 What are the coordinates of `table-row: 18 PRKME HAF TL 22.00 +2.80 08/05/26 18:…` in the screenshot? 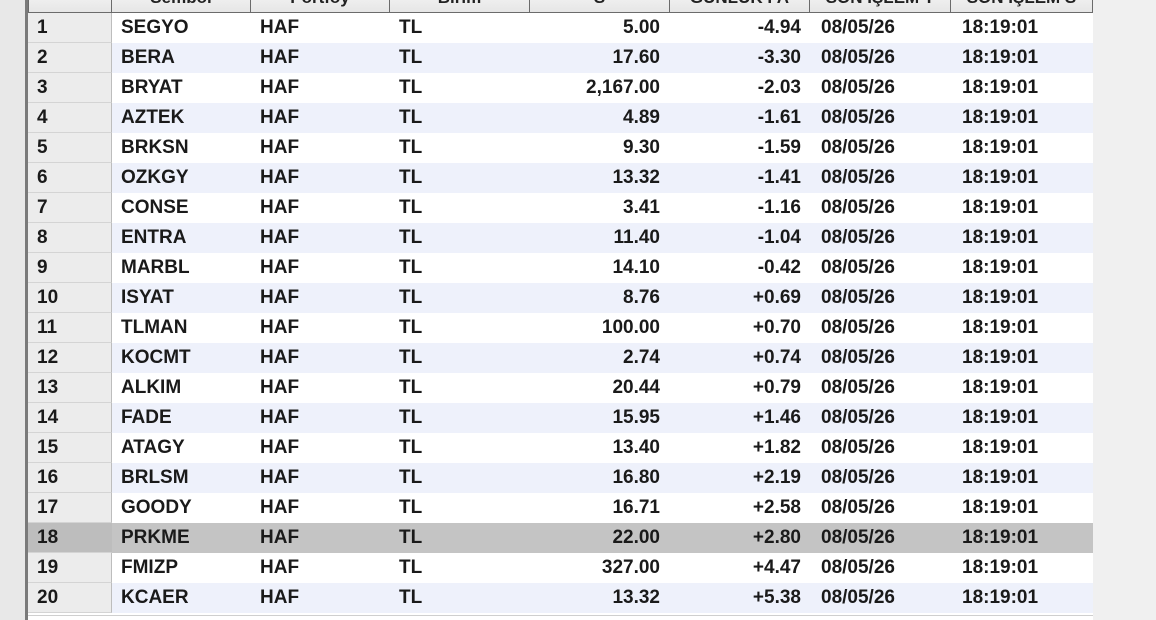 It's located at (560, 538).